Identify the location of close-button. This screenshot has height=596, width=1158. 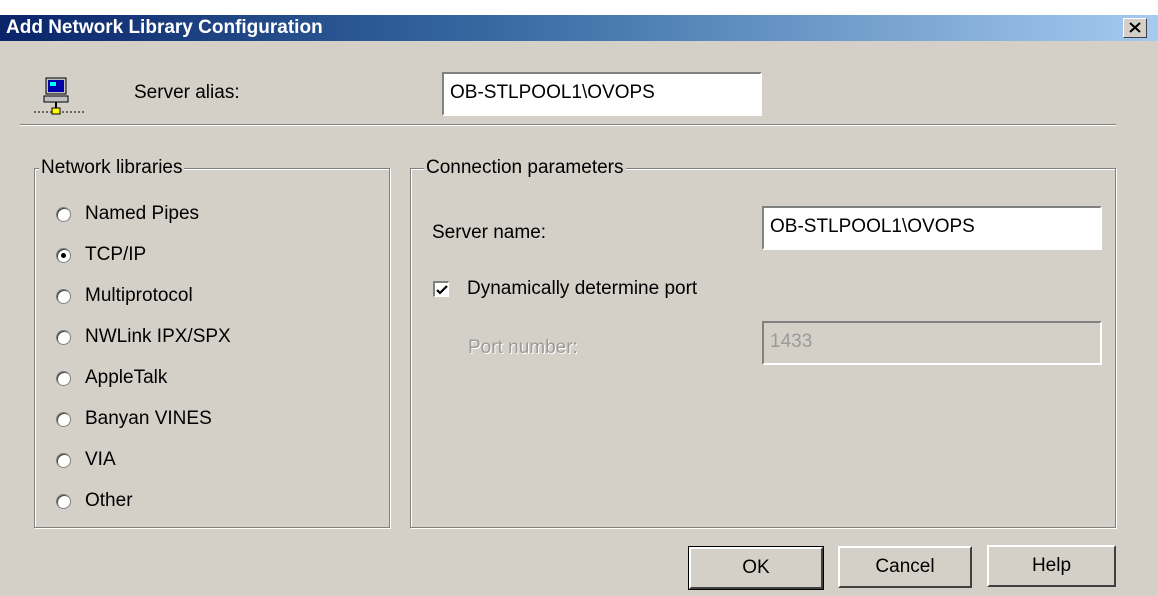
(1135, 28).